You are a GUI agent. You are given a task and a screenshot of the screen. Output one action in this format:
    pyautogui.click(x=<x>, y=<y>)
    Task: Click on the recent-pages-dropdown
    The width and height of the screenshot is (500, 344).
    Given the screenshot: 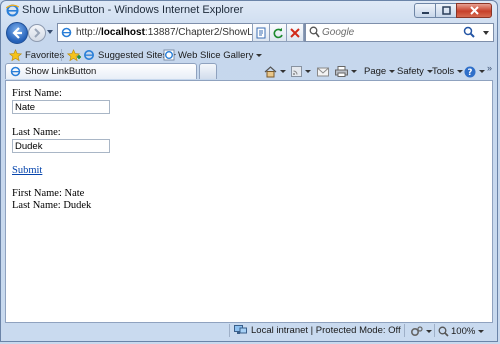 What is the action you would take?
    pyautogui.click(x=50, y=32)
    